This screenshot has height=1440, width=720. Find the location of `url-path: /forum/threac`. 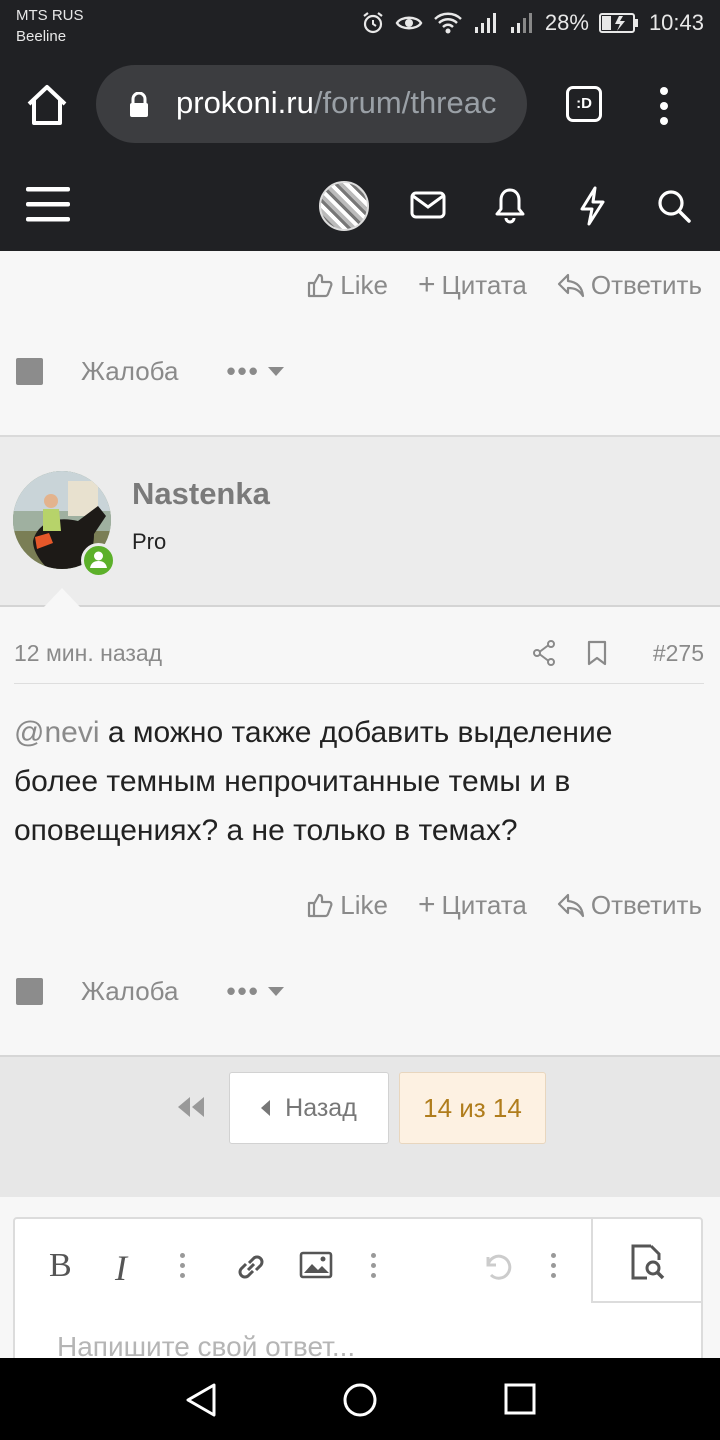

url-path: /forum/threac is located at coordinates (405, 102).